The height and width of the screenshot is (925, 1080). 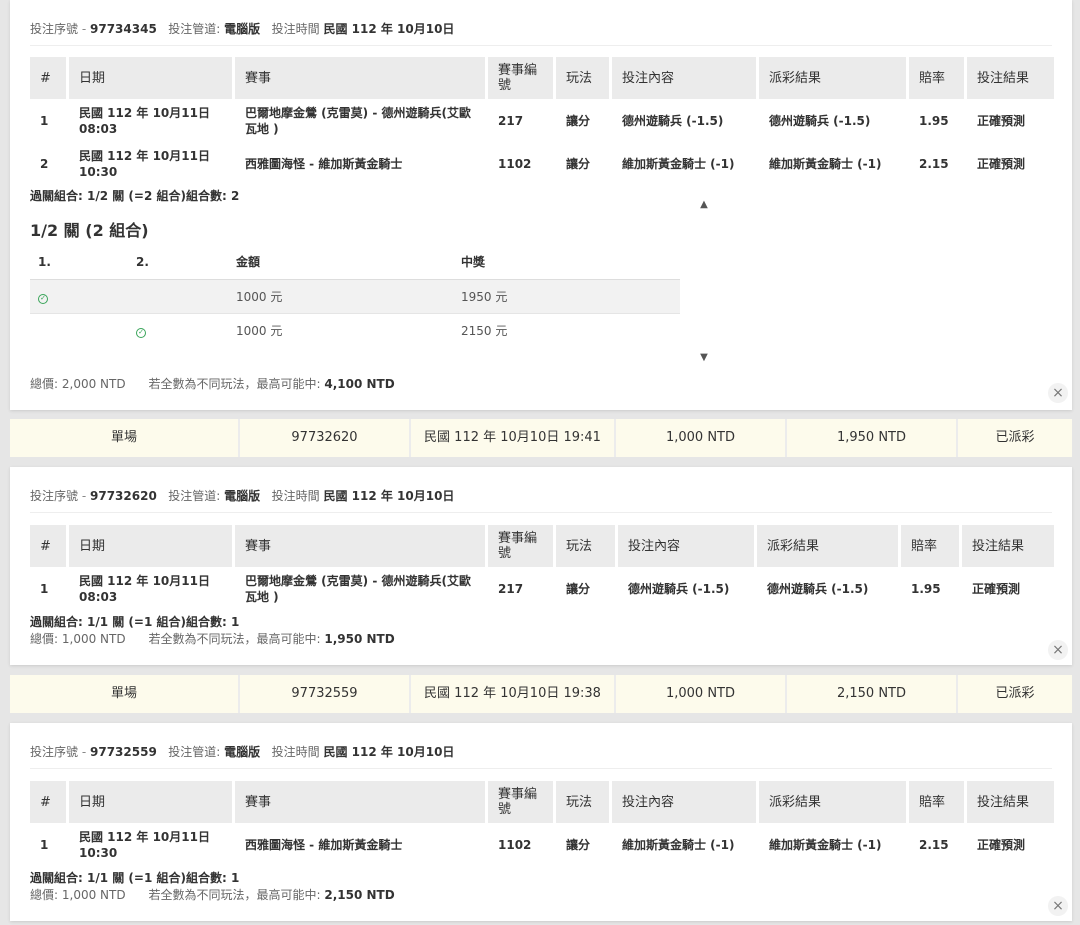 What do you see at coordinates (1015, 437) in the screenshot?
I see `summary-status: 已派彩` at bounding box center [1015, 437].